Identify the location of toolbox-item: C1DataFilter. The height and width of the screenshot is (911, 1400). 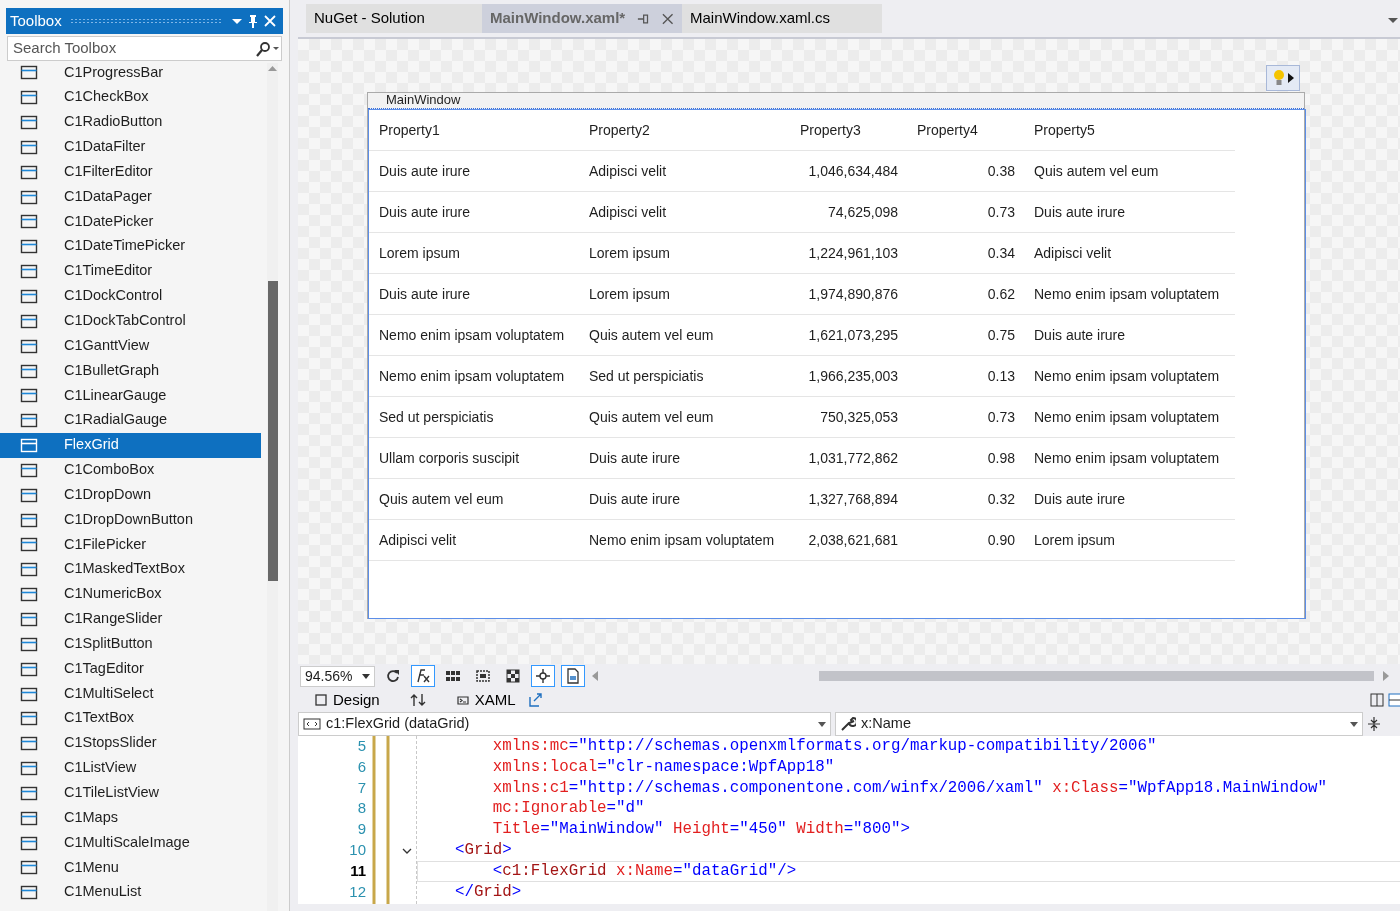
(130, 147).